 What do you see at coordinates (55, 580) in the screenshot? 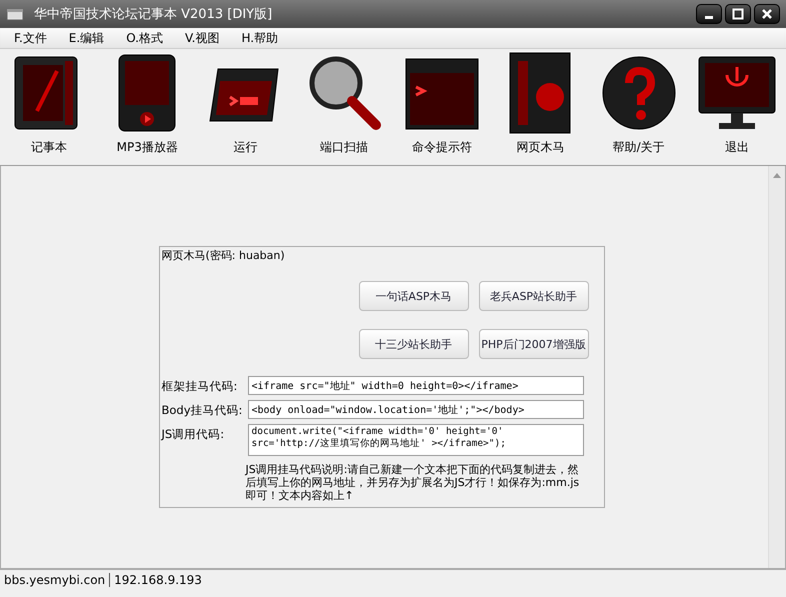
I see `status-text: bbs.yesmybi.con` at bounding box center [55, 580].